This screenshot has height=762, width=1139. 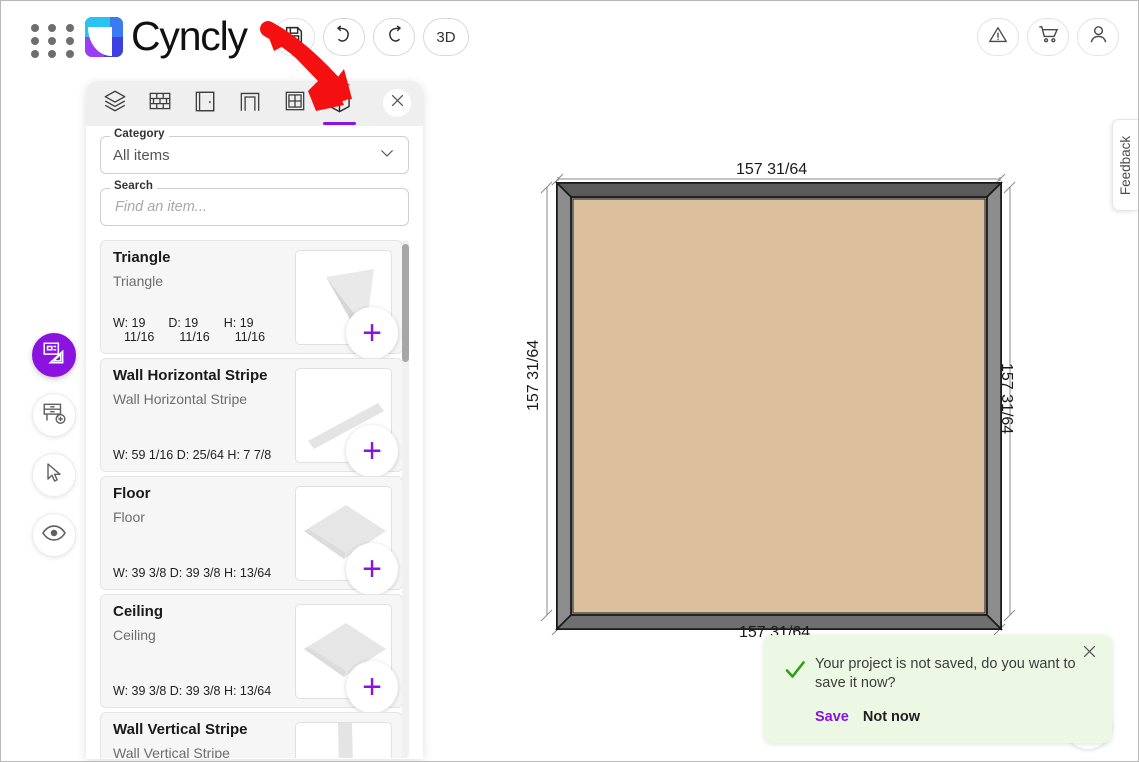 What do you see at coordinates (569, 37) in the screenshot?
I see `top-toolbar: Cyncly 3D` at bounding box center [569, 37].